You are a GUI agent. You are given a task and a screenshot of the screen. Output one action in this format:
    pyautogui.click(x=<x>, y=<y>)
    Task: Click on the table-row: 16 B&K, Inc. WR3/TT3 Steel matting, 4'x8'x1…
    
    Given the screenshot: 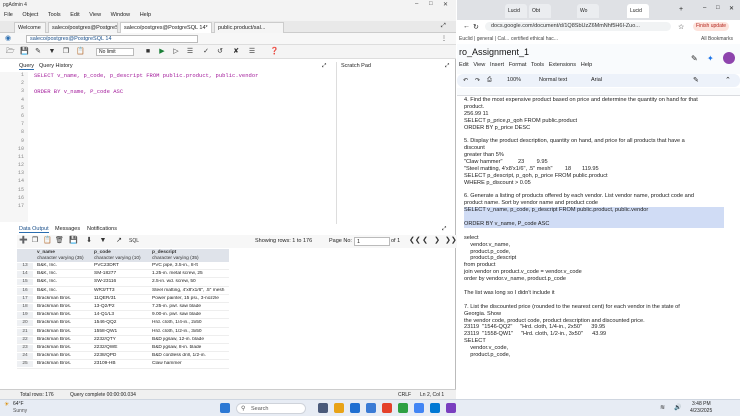 What is the action you would take?
    pyautogui.click(x=123, y=291)
    